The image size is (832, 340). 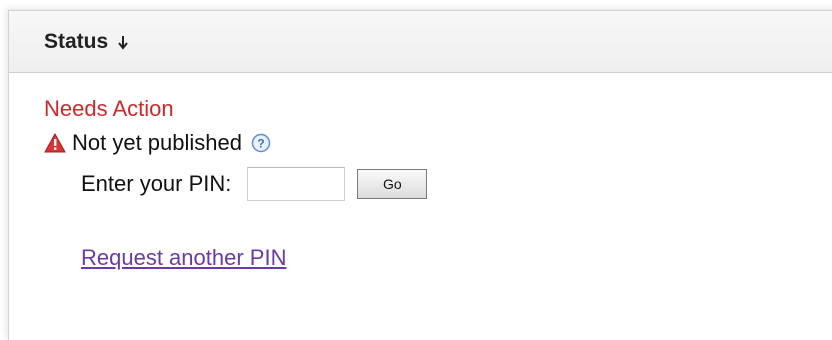 I want to click on publish-status-row: Not yet published ?, so click(x=157, y=143).